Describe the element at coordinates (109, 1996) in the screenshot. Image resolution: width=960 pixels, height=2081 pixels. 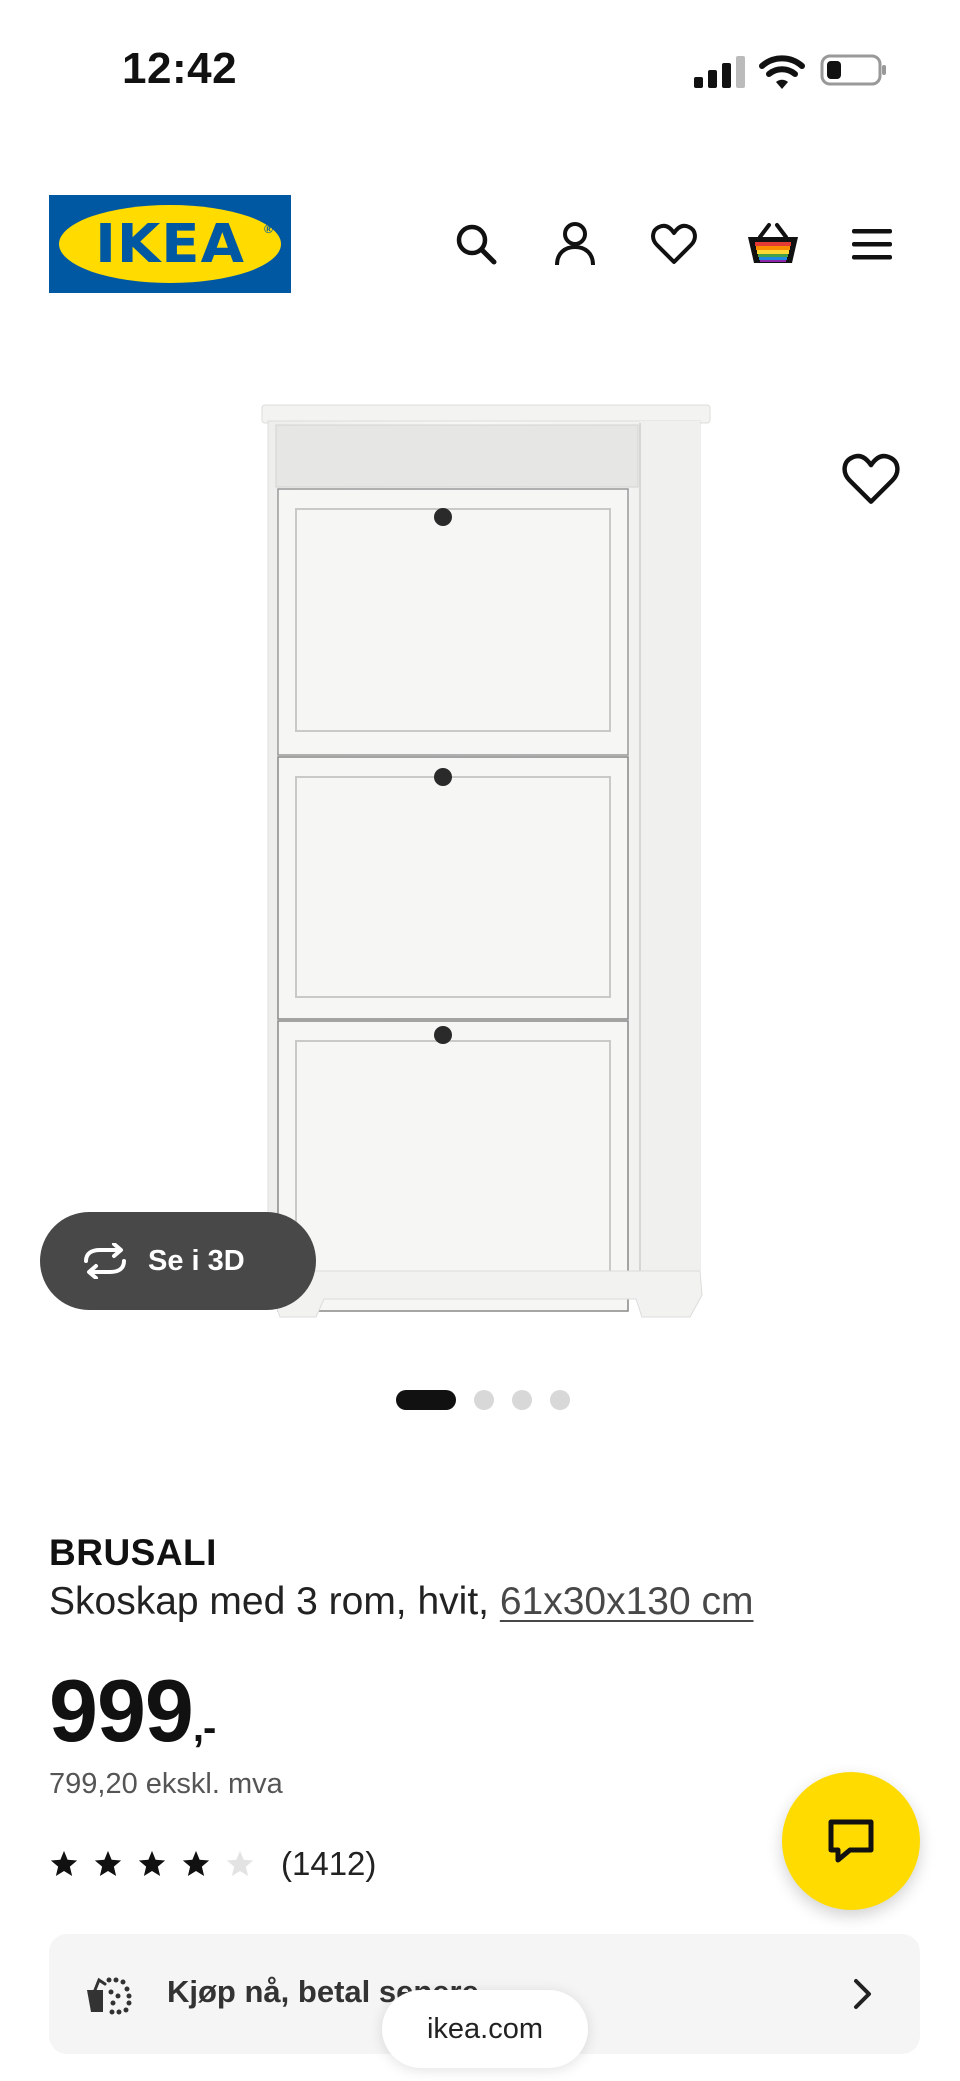
I see `installment-icon` at that location.